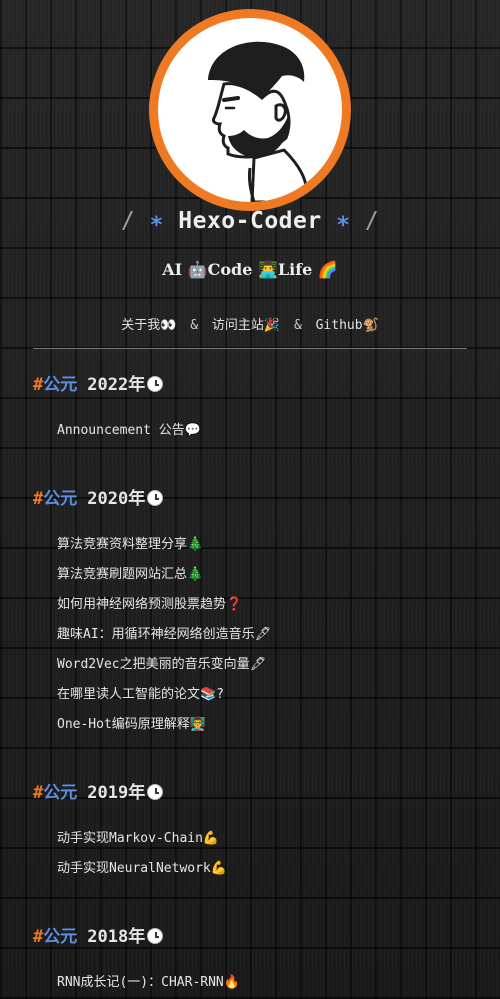 This screenshot has width=500, height=999. What do you see at coordinates (164, 731) in the screenshot?
I see `post-link: One-Hot编码原理解释👨‍🏫` at bounding box center [164, 731].